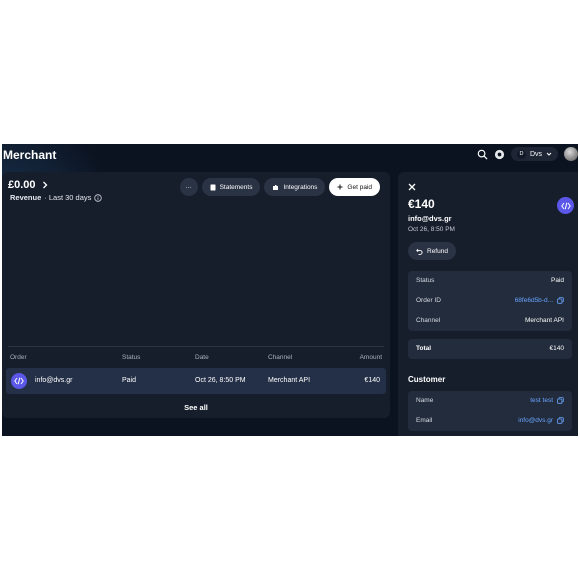 This screenshot has height=580, width=580. What do you see at coordinates (535, 420) in the screenshot?
I see `customer-email-link: info@dvs.gr` at bounding box center [535, 420].